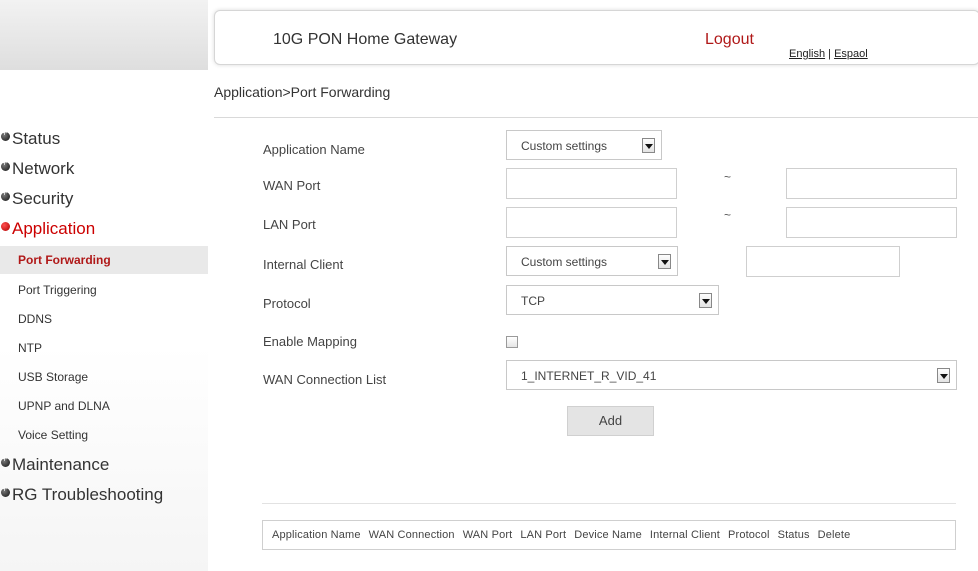  I want to click on language-switch: English | Espaol, so click(828, 54).